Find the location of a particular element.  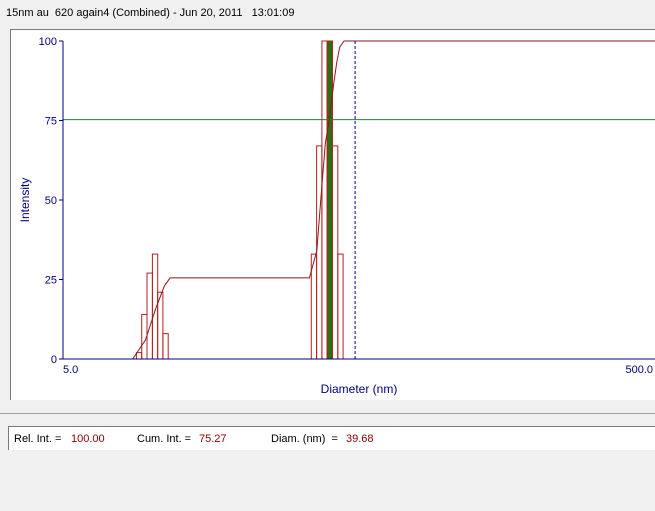

y-tick-label: 100 is located at coordinates (48, 42).